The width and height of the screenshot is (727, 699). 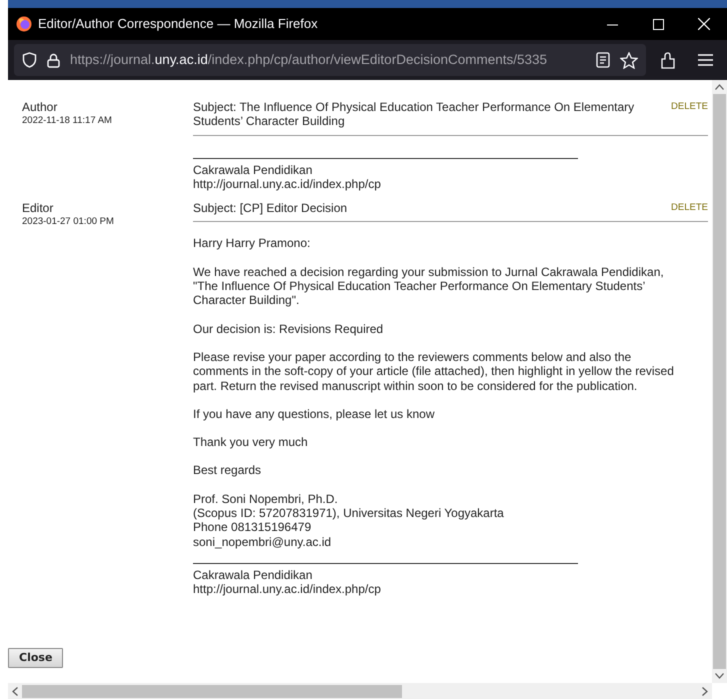 I want to click on message-text: Please revise your paper according to the reviewers comments below and also the comments in the soft-copy of your article (file attached), then highlight in yellow the revised part. Return the revised manuscript within soon to be considered for the publication., so click(x=434, y=371).